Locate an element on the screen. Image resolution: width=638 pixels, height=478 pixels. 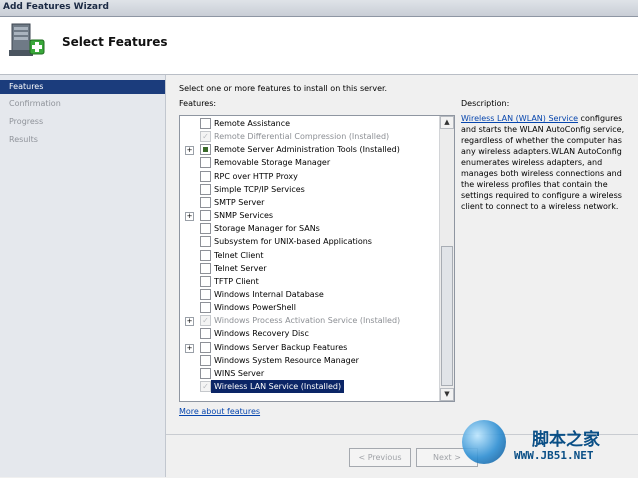
feature-label: RPC over HTTP Proxy is located at coordinates (256, 176).